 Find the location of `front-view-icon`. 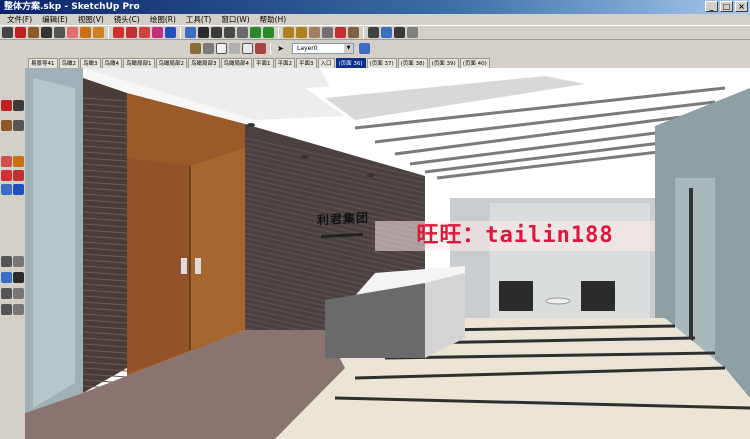

front-view-icon is located at coordinates (221, 48).